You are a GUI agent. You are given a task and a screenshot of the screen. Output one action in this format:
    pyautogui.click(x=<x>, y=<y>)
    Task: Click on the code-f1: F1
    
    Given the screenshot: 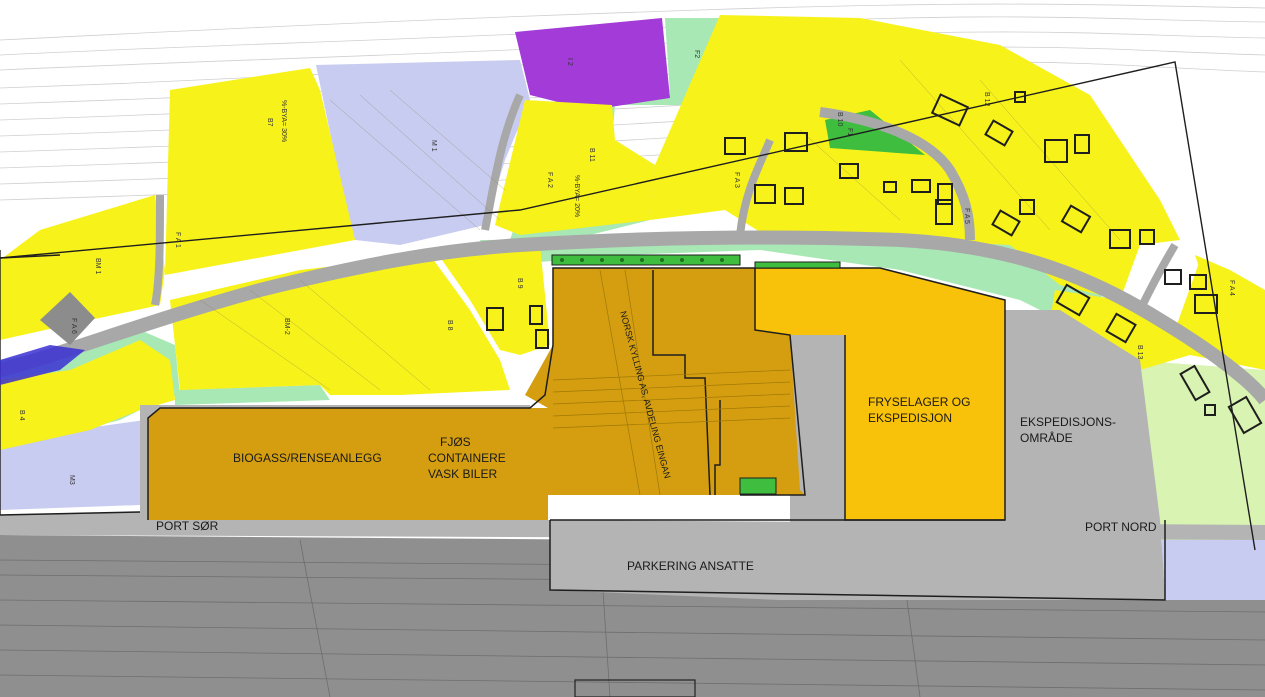 What is the action you would take?
    pyautogui.click(x=849, y=132)
    